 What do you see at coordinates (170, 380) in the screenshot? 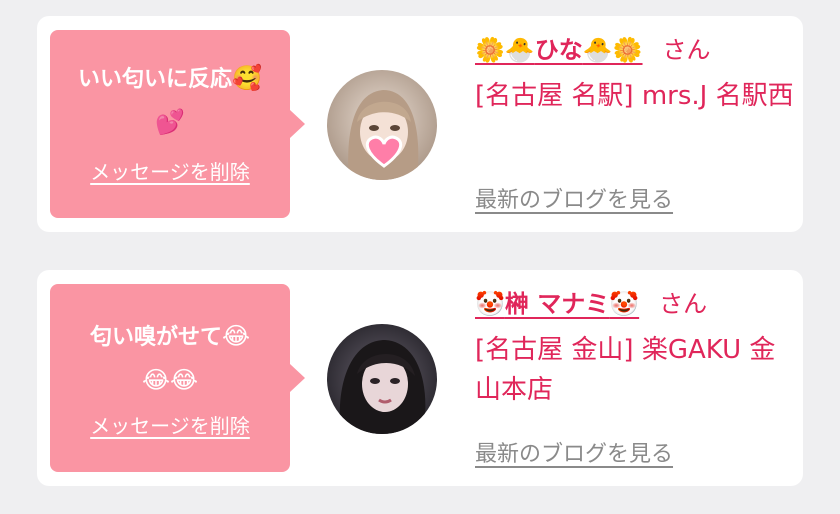
I see `message-emoji-line: 😂😂` at bounding box center [170, 380].